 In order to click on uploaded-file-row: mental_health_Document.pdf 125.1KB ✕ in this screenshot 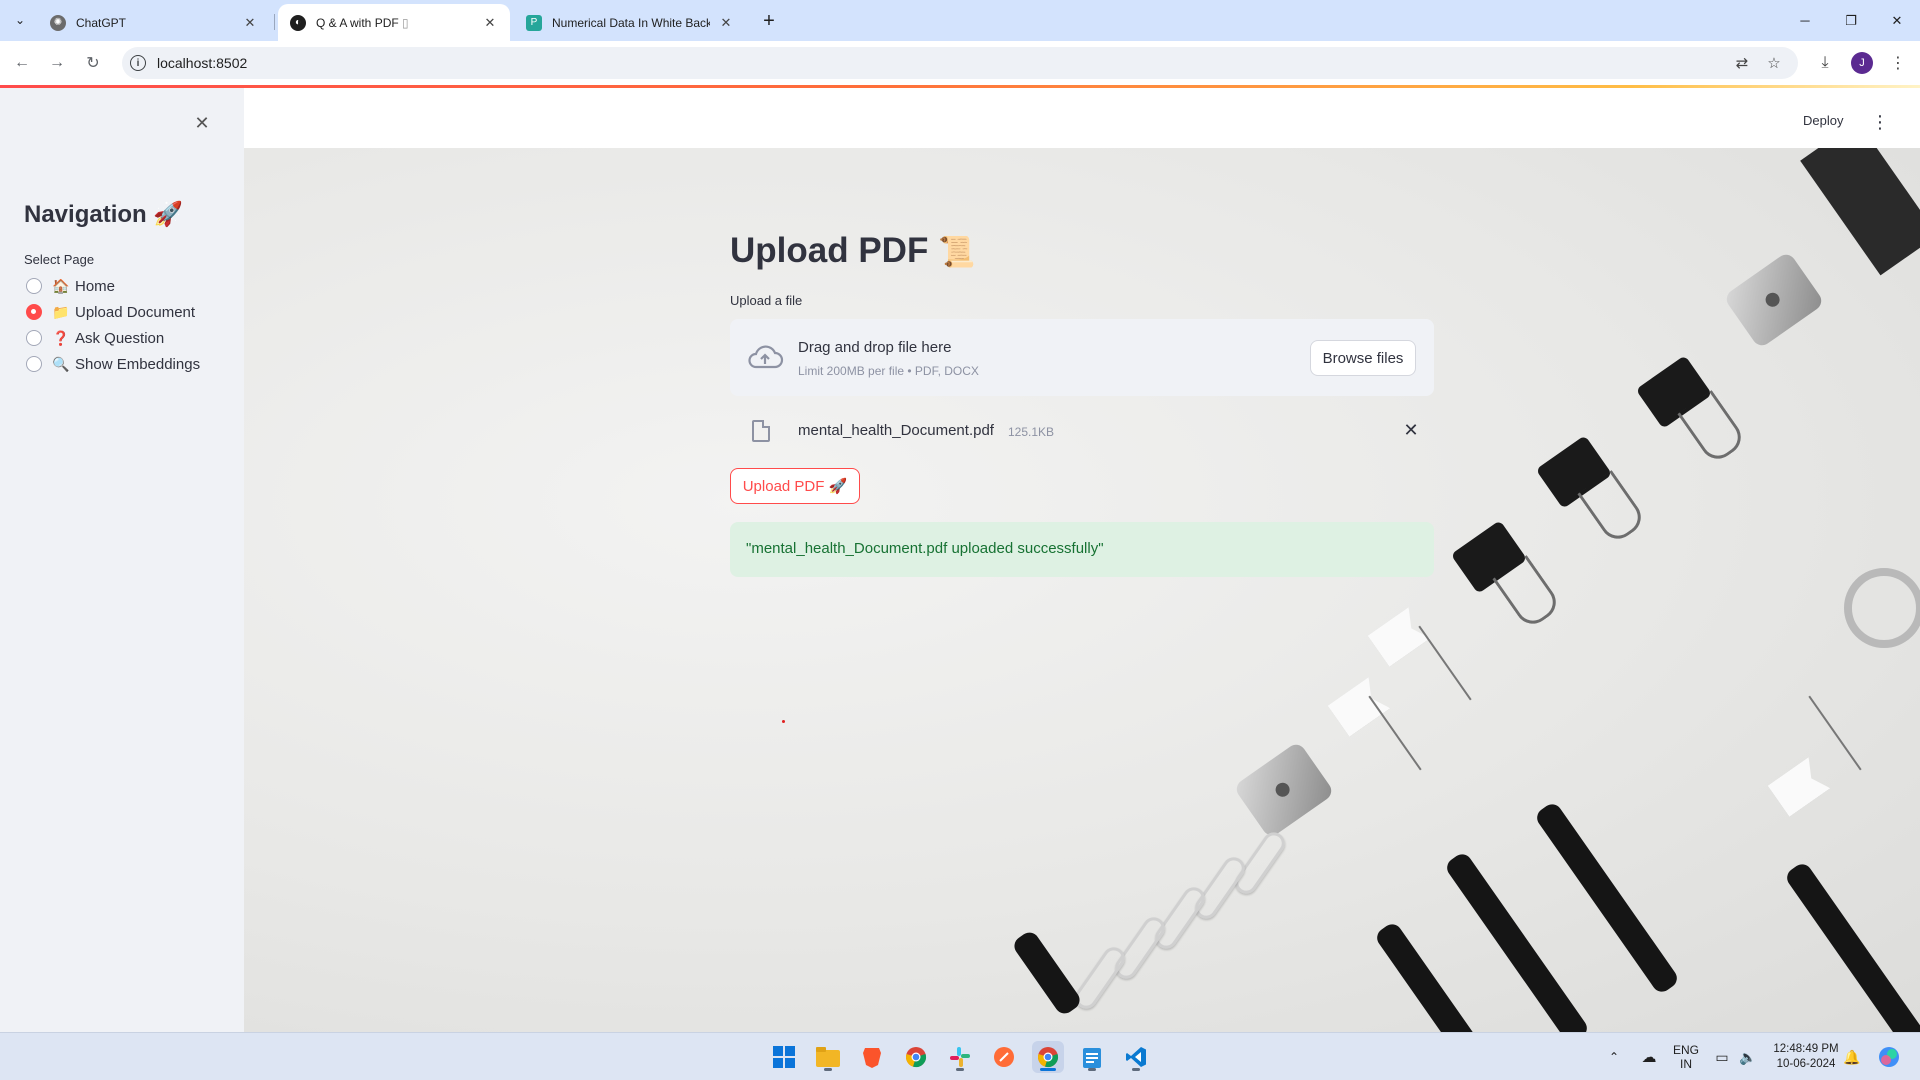, I will do `click(1082, 431)`.